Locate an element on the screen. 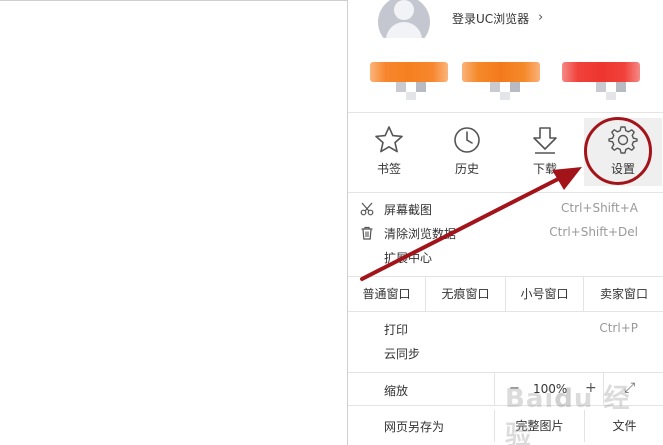 The height and width of the screenshot is (445, 663). toolbar-downloads-button: 下载 is located at coordinates (545, 152).